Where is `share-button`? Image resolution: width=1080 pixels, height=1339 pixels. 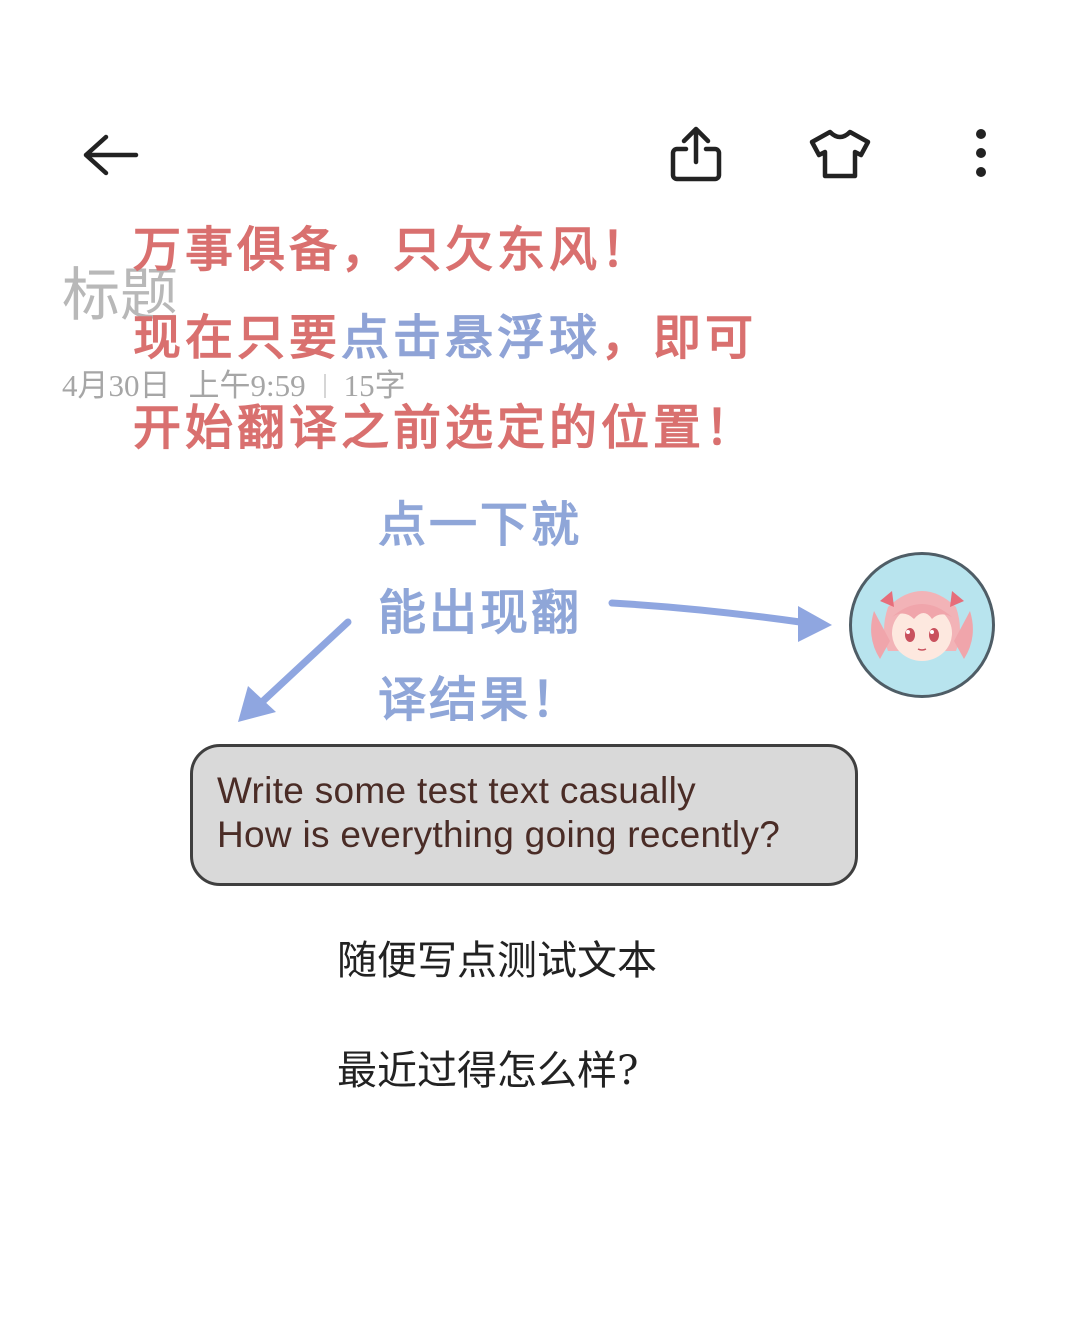
share-button is located at coordinates (696, 154).